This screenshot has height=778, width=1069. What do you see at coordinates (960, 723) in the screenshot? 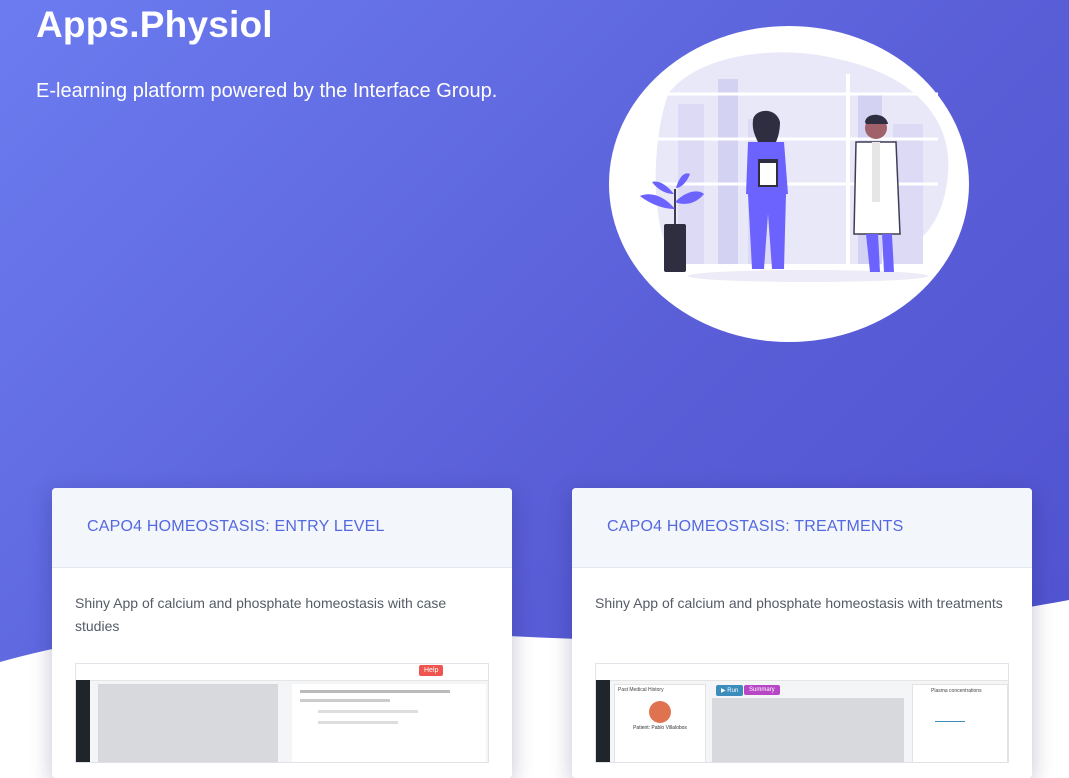
I see `preview-plasma-panel: Plasma concentrations` at bounding box center [960, 723].